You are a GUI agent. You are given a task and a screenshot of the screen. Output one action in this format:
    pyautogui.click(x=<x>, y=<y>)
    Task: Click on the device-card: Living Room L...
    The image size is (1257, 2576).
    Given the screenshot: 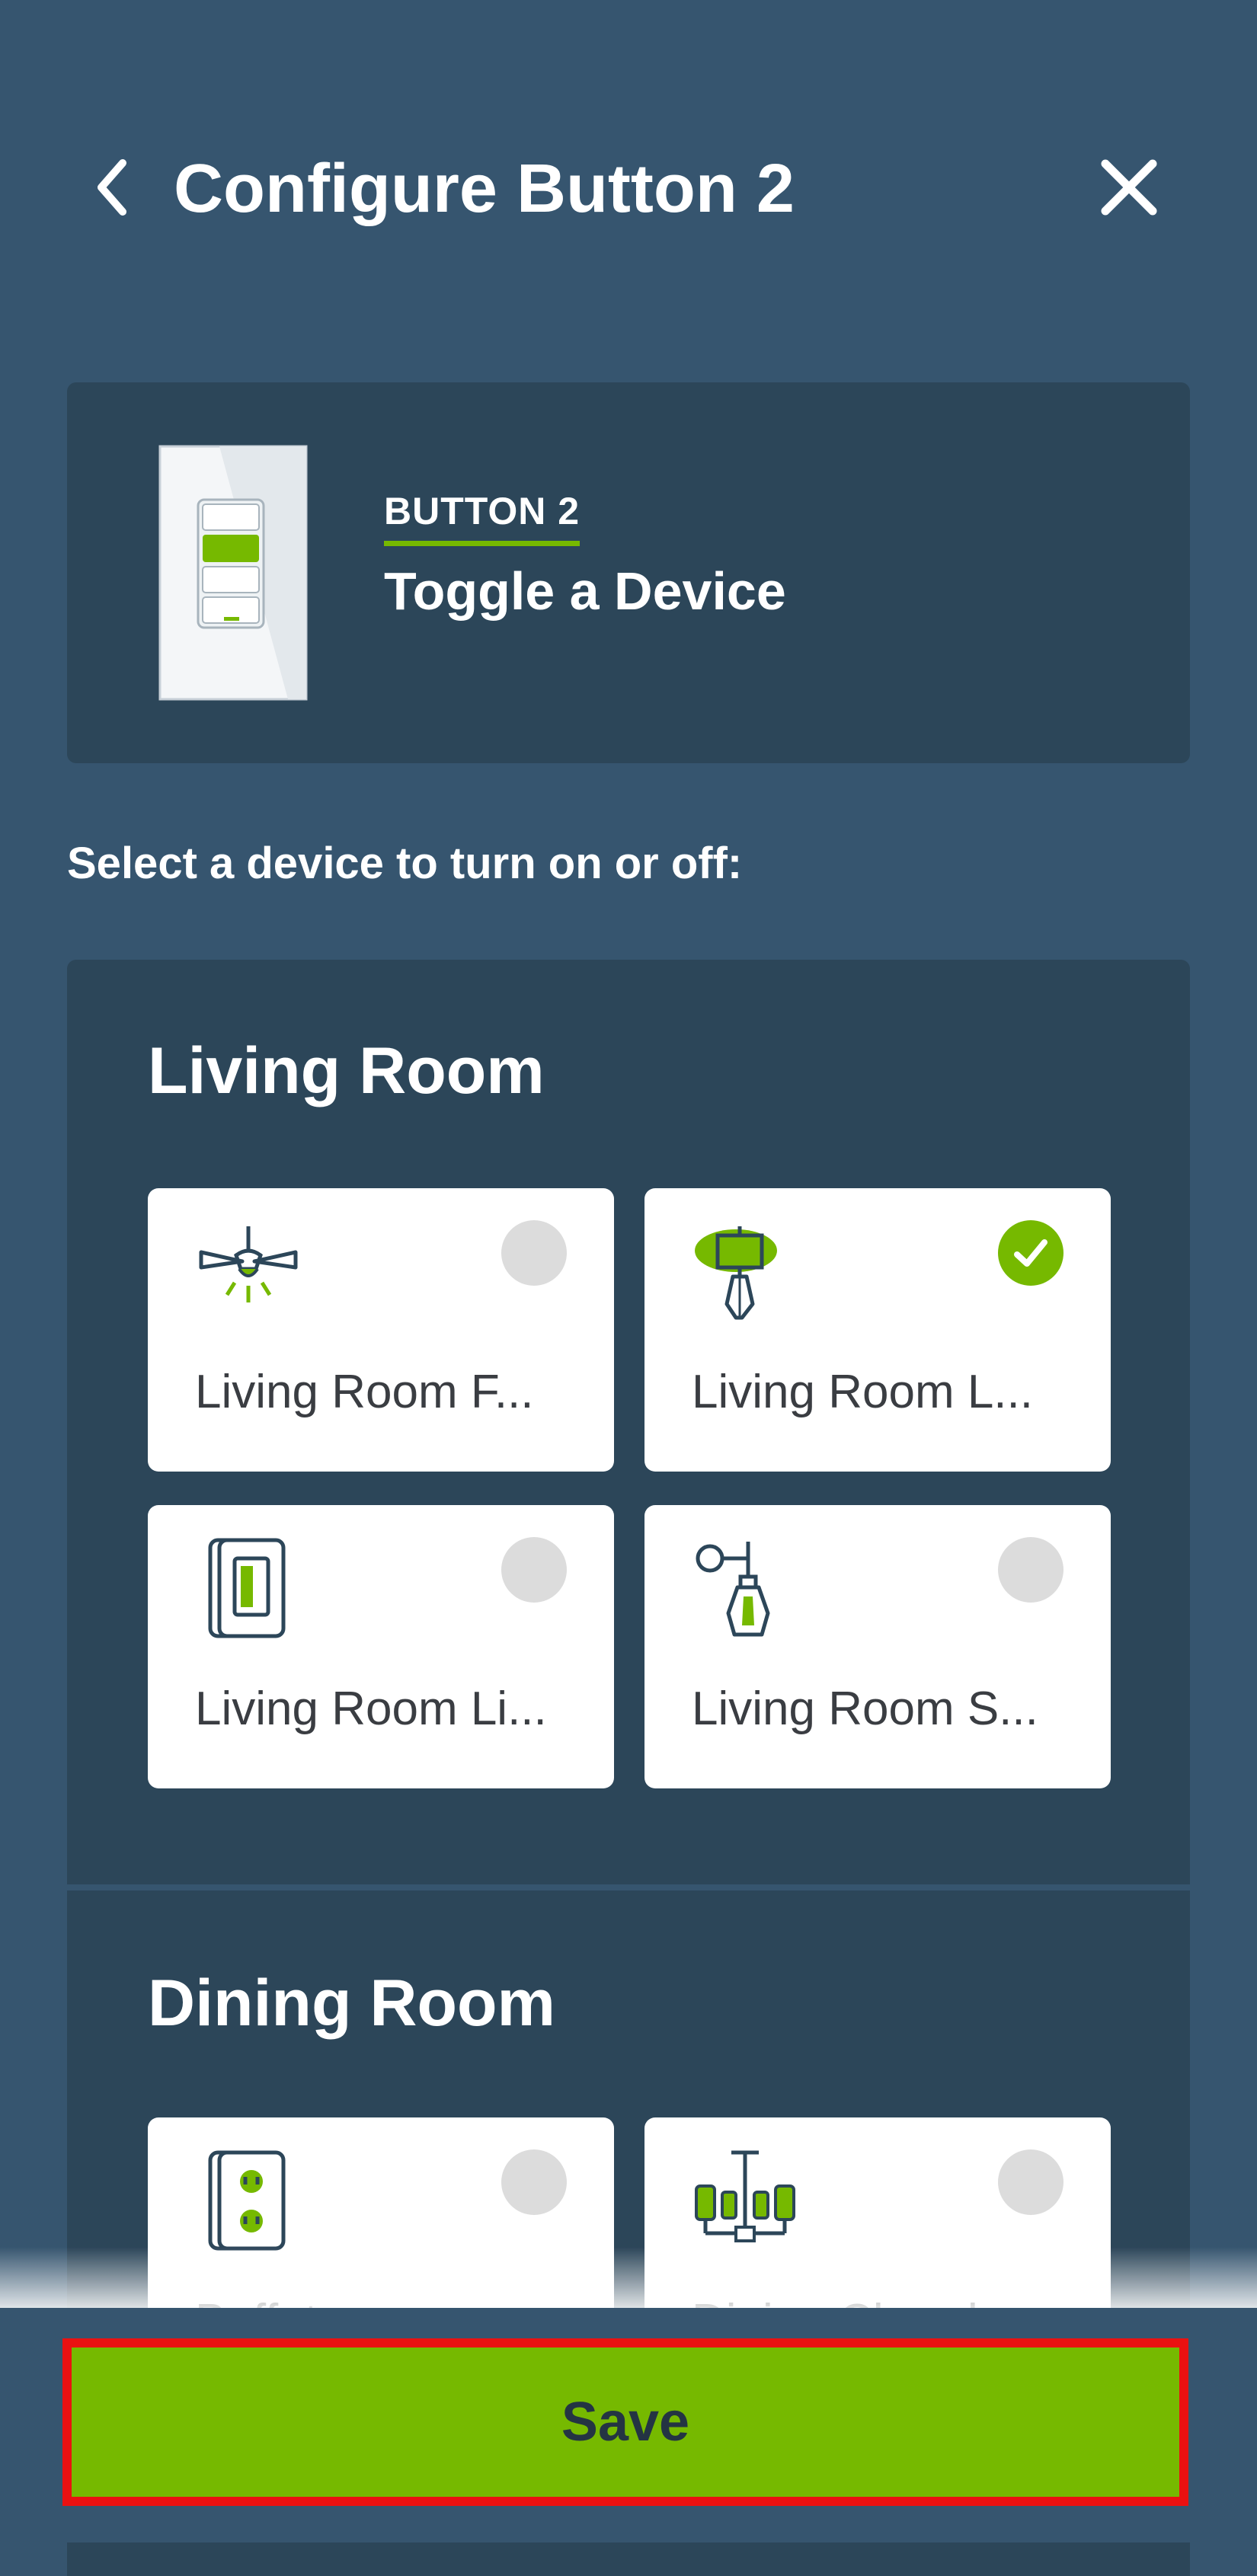 What is the action you would take?
    pyautogui.click(x=877, y=1330)
    